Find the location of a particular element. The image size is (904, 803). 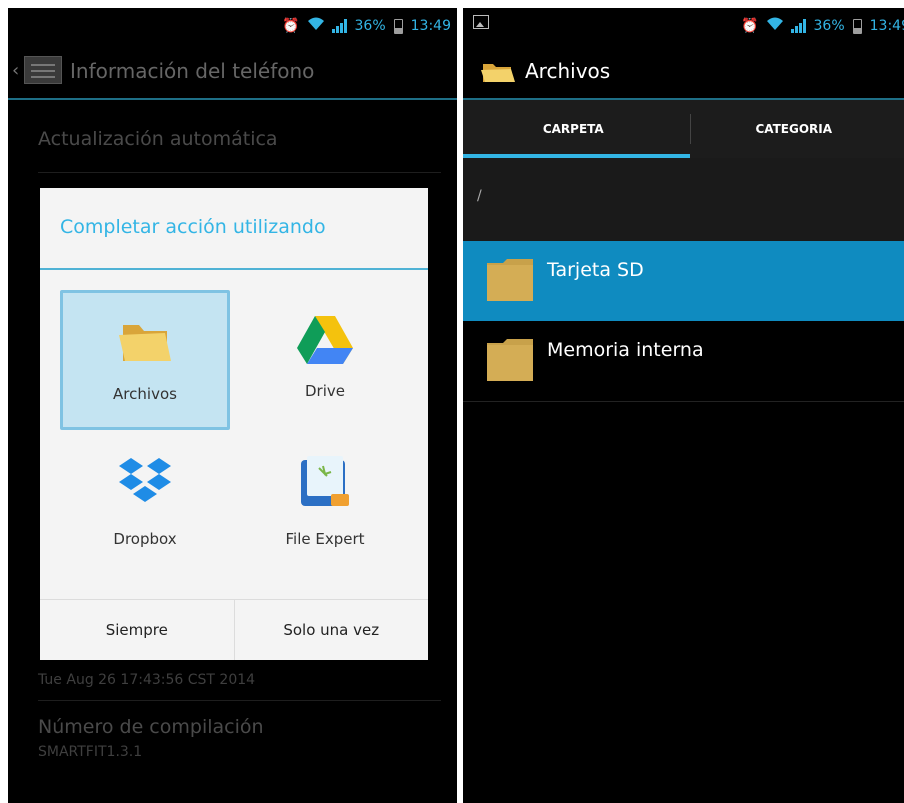

dialog-title-divider is located at coordinates (234, 269).